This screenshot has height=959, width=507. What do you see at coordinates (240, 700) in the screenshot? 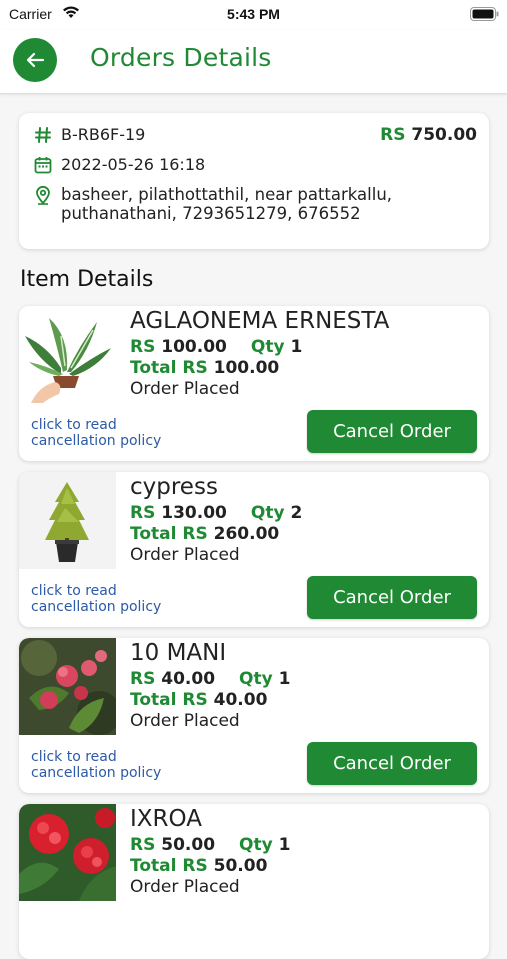
I see `item-total: 40.00` at bounding box center [240, 700].